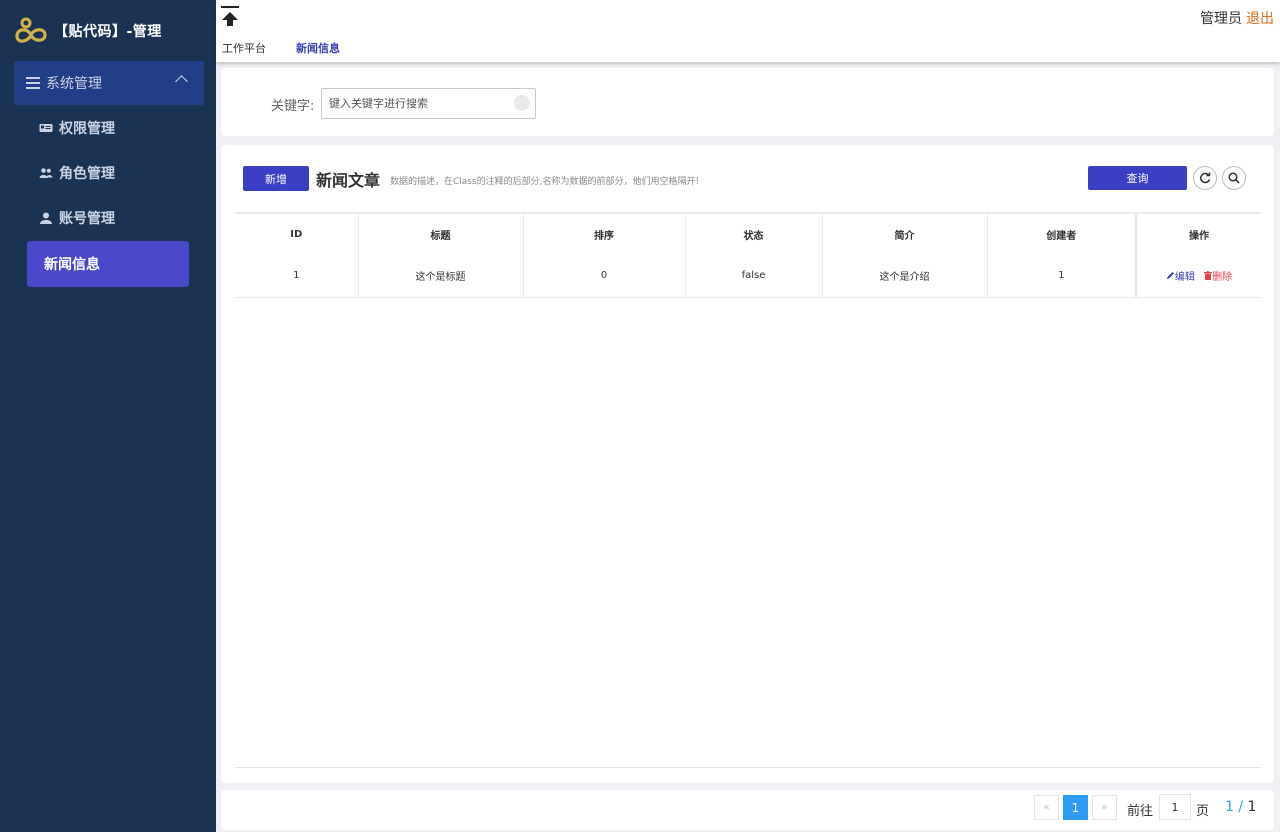 Image resolution: width=1280 pixels, height=832 pixels. I want to click on tab-bar: 工作平台 新闻信息, so click(296, 48).